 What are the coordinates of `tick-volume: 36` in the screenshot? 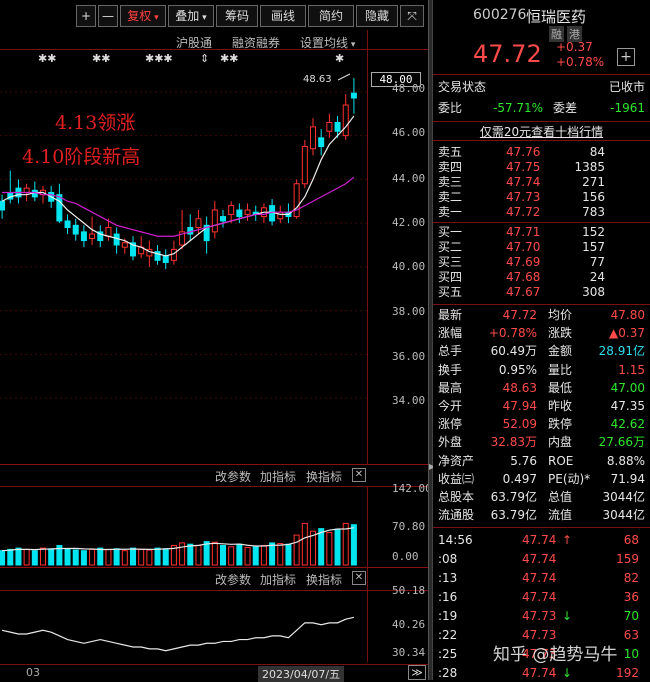 It's located at (631, 597).